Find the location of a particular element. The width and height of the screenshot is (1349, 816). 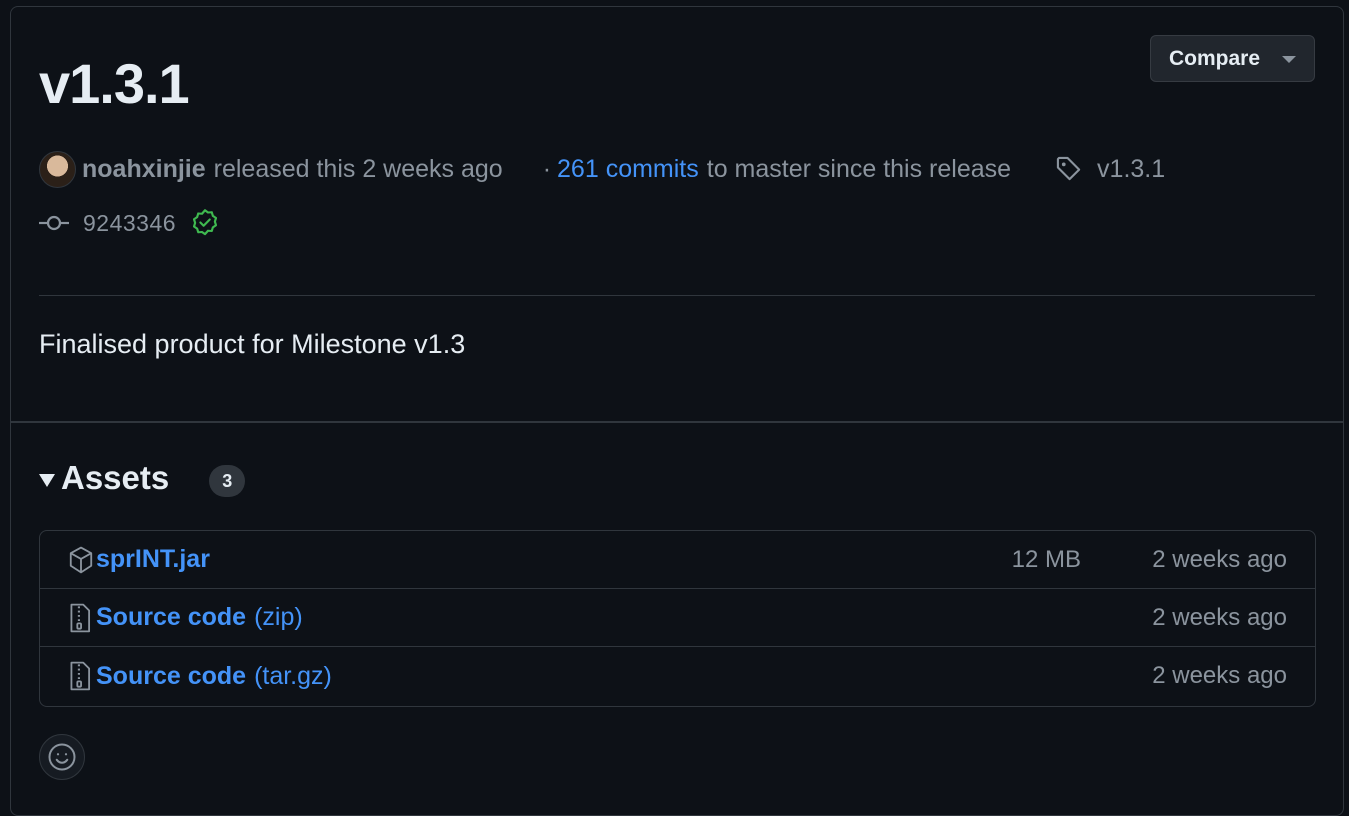

triangle-down-icon is located at coordinates (47, 480).